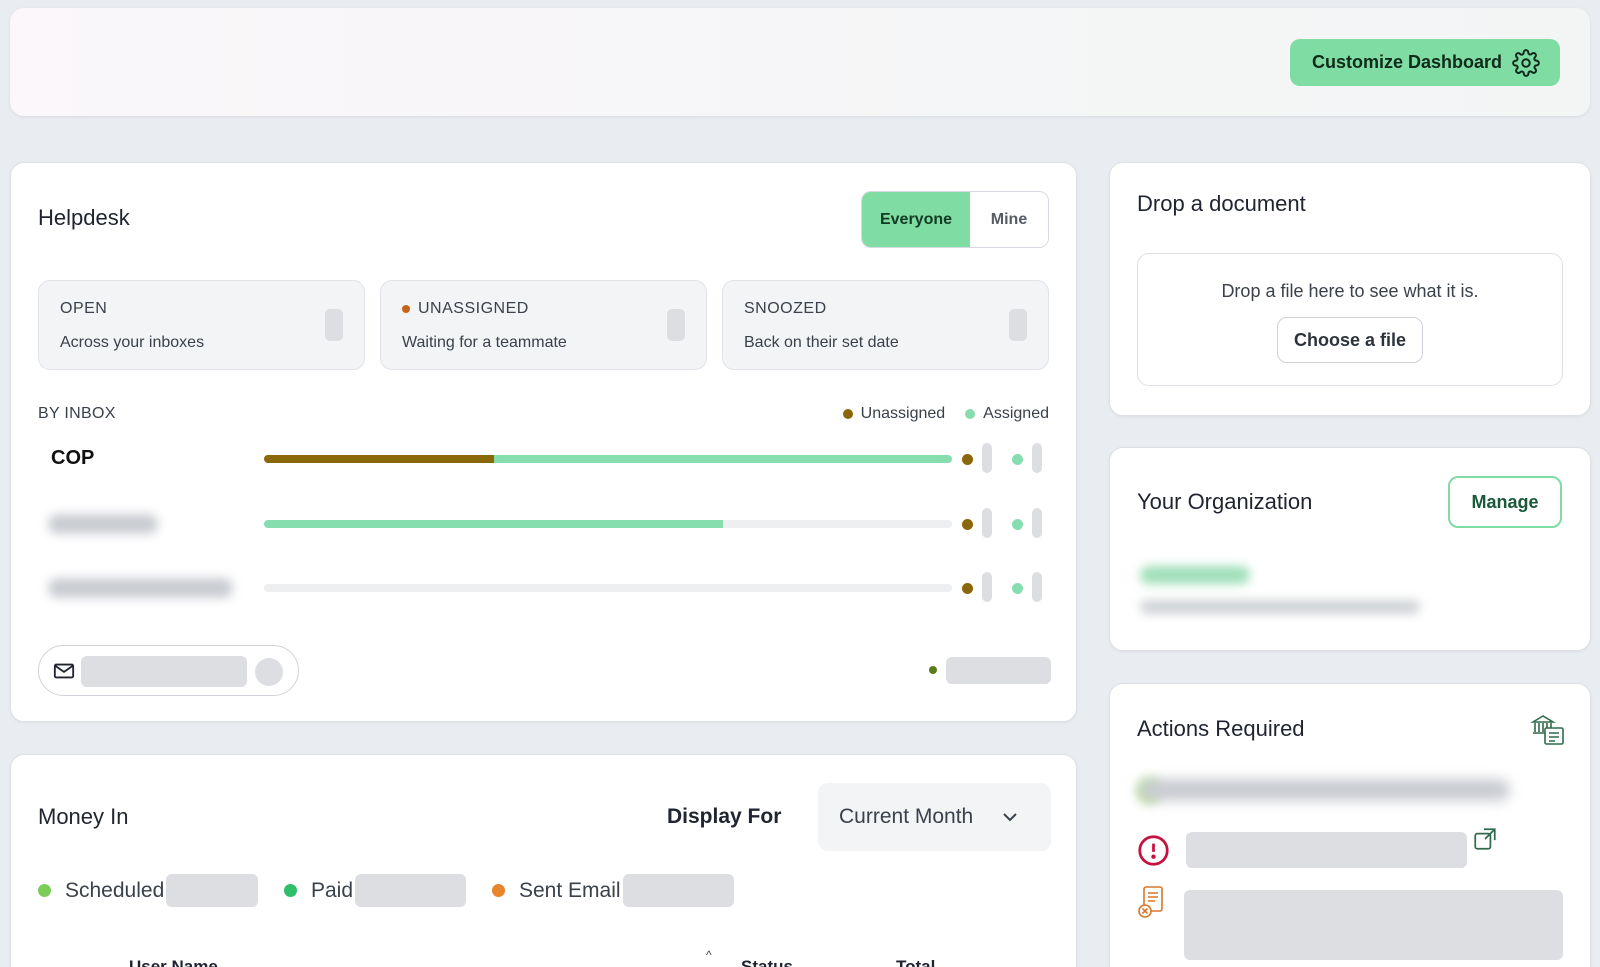 The height and width of the screenshot is (967, 1600). I want to click on action-item-text-redacted, so click(1325, 790).